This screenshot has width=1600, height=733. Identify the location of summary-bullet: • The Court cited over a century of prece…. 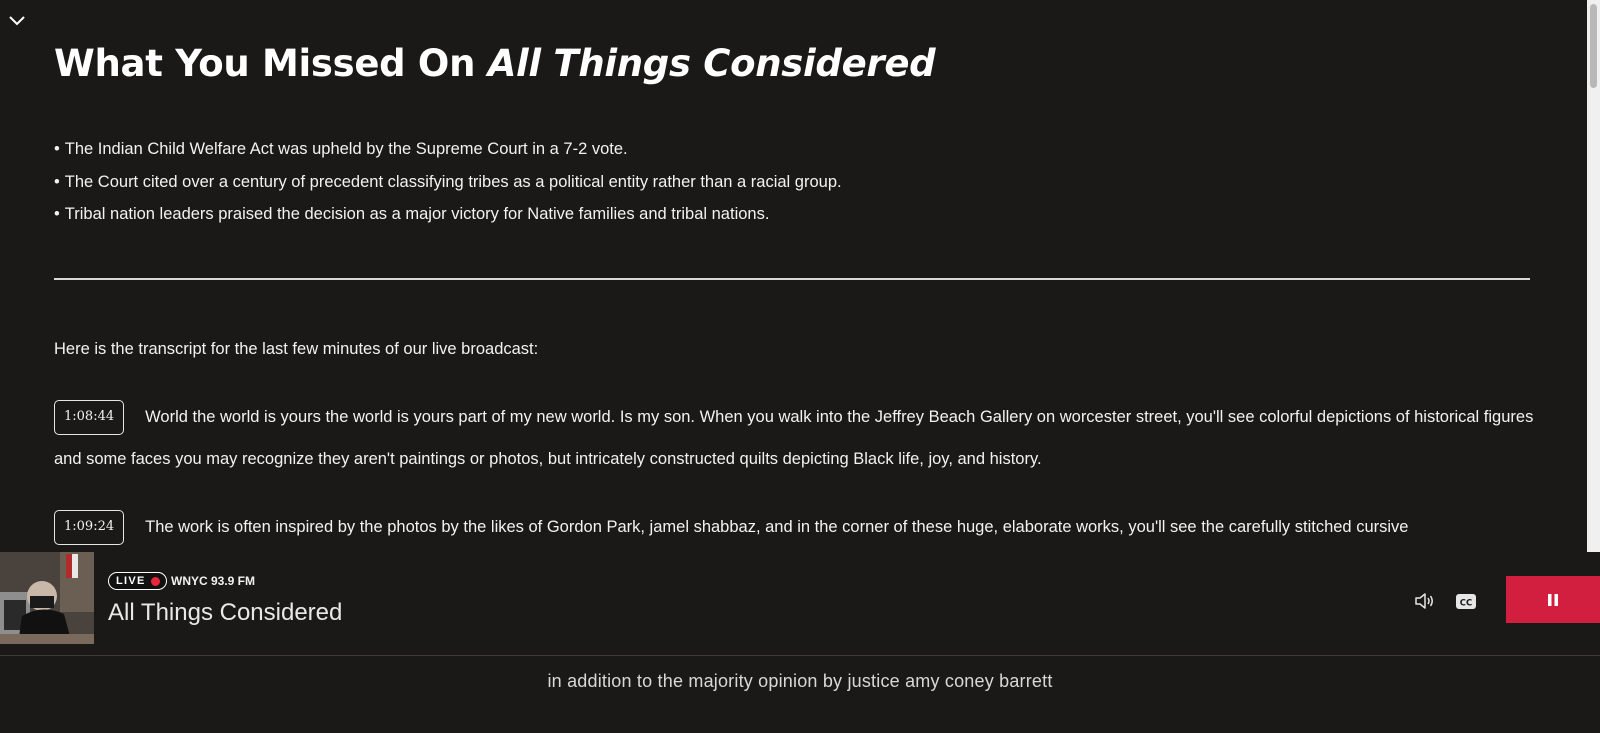
(448, 181).